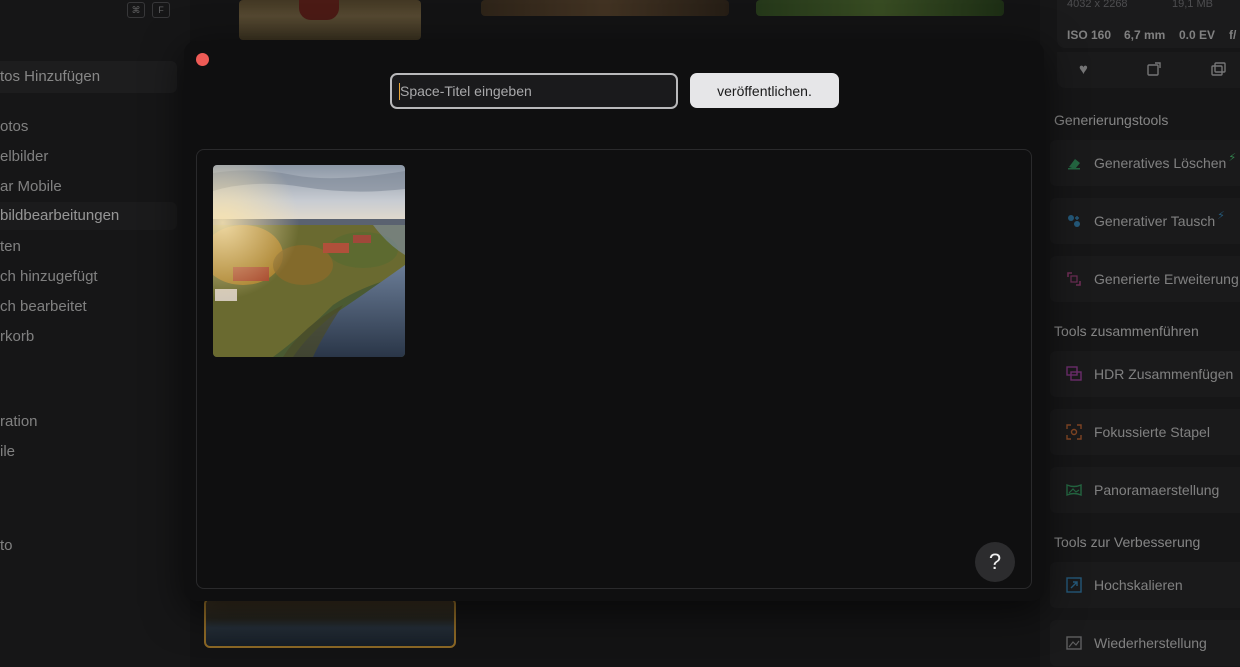  What do you see at coordinates (534, 91) in the screenshot?
I see `space-title-input` at bounding box center [534, 91].